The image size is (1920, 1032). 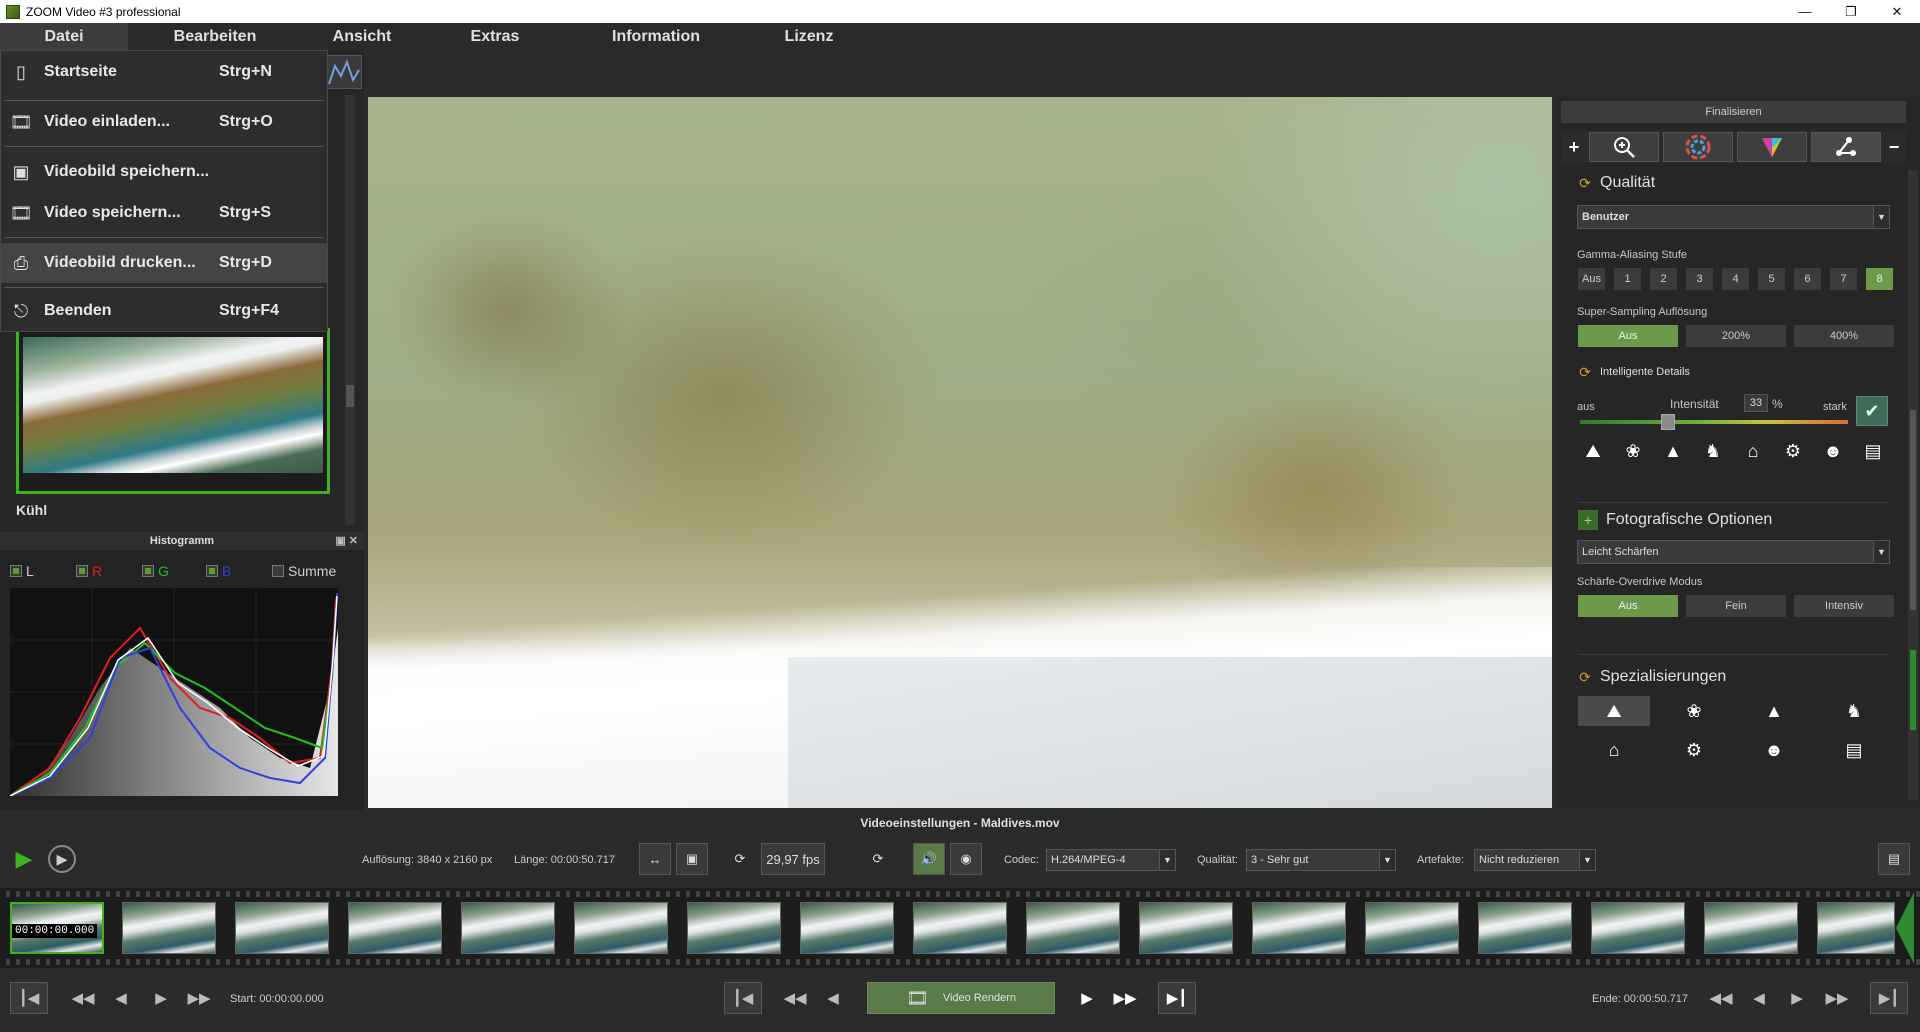 What do you see at coordinates (809, 36) in the screenshot?
I see `menu-lizenz: Lizenz` at bounding box center [809, 36].